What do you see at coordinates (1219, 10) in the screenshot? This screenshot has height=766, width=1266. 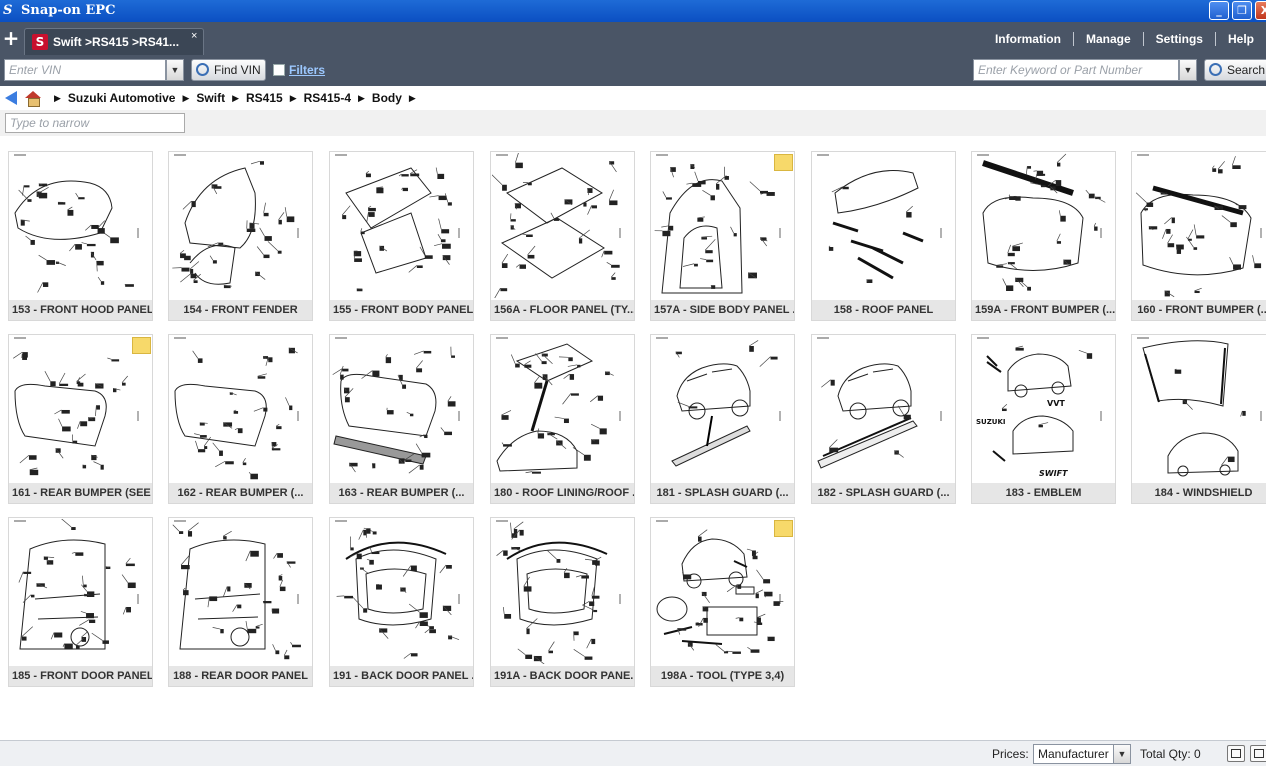 I see `minimize-button: _` at bounding box center [1219, 10].